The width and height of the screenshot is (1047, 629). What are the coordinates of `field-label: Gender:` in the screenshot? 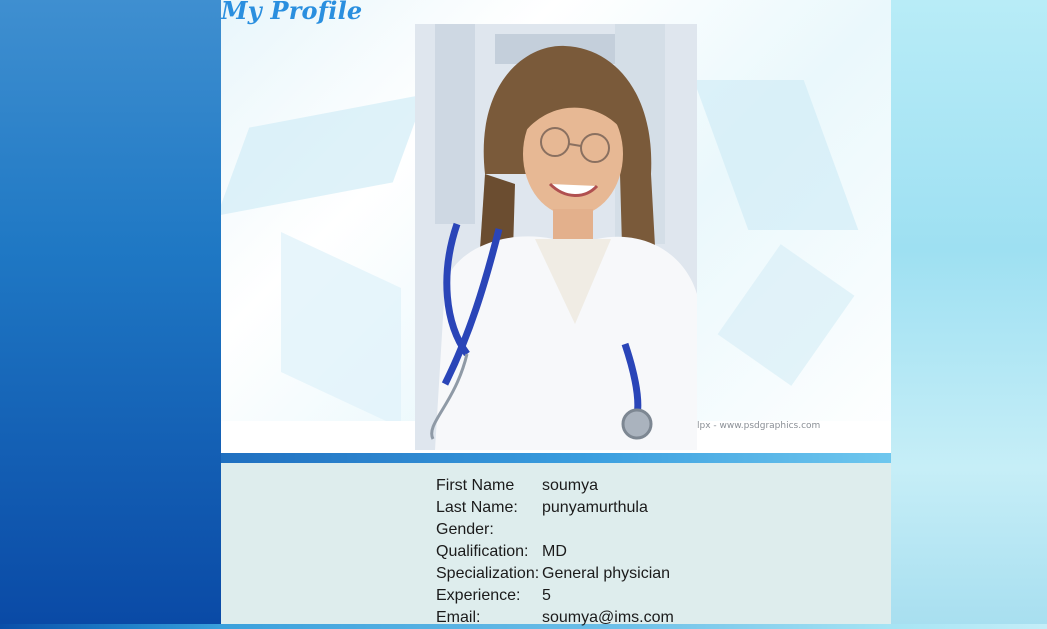 It's located at (465, 529).